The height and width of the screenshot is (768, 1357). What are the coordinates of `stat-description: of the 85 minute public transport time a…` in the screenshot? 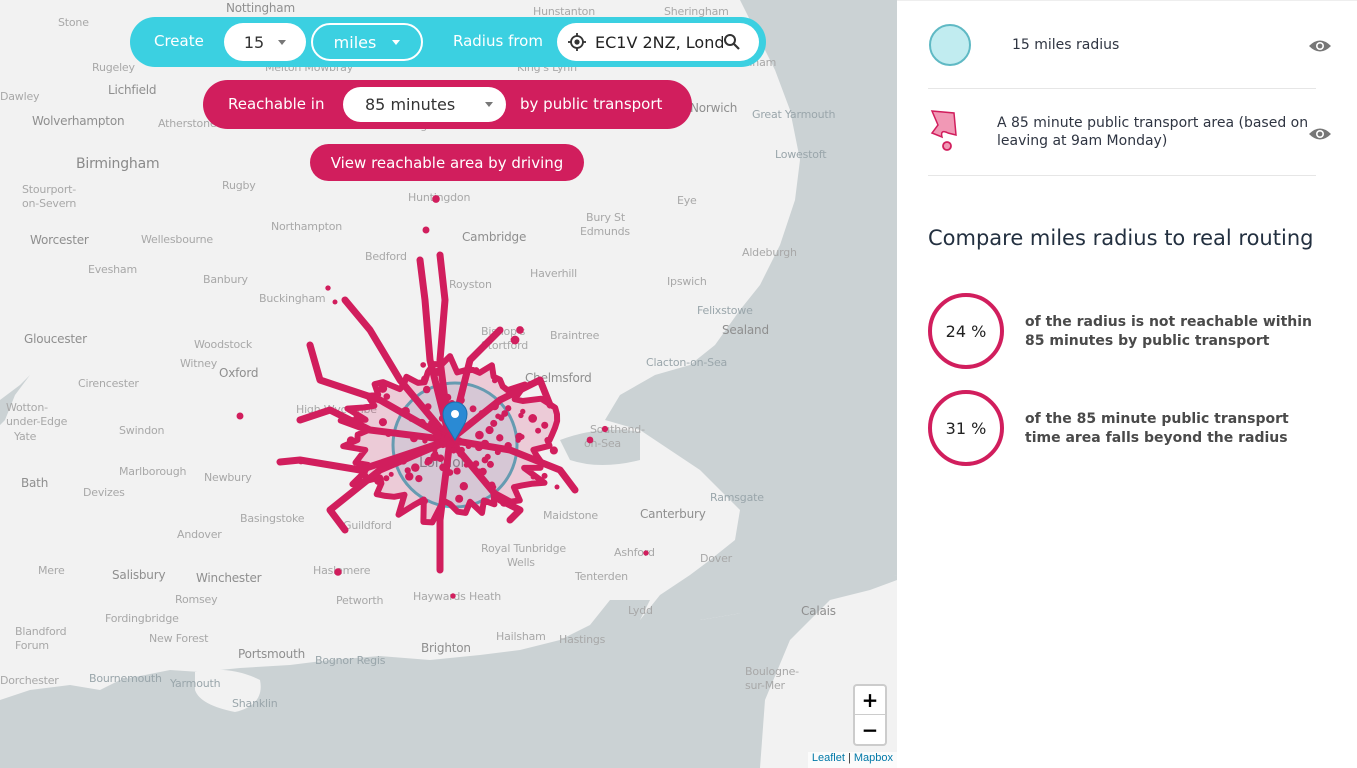 It's located at (1157, 428).